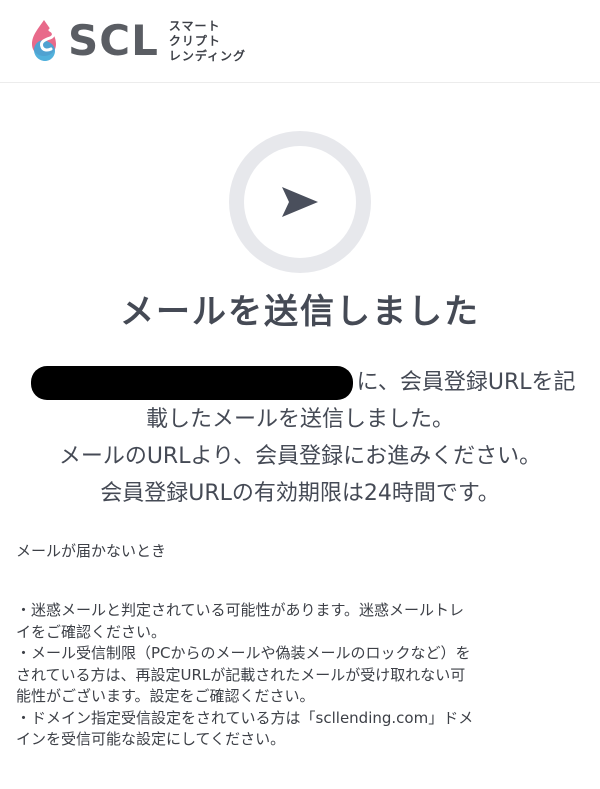 The image size is (600, 789). I want to click on message-line-4: 会員登録URLの有効期限は24時間です。, so click(300, 493).